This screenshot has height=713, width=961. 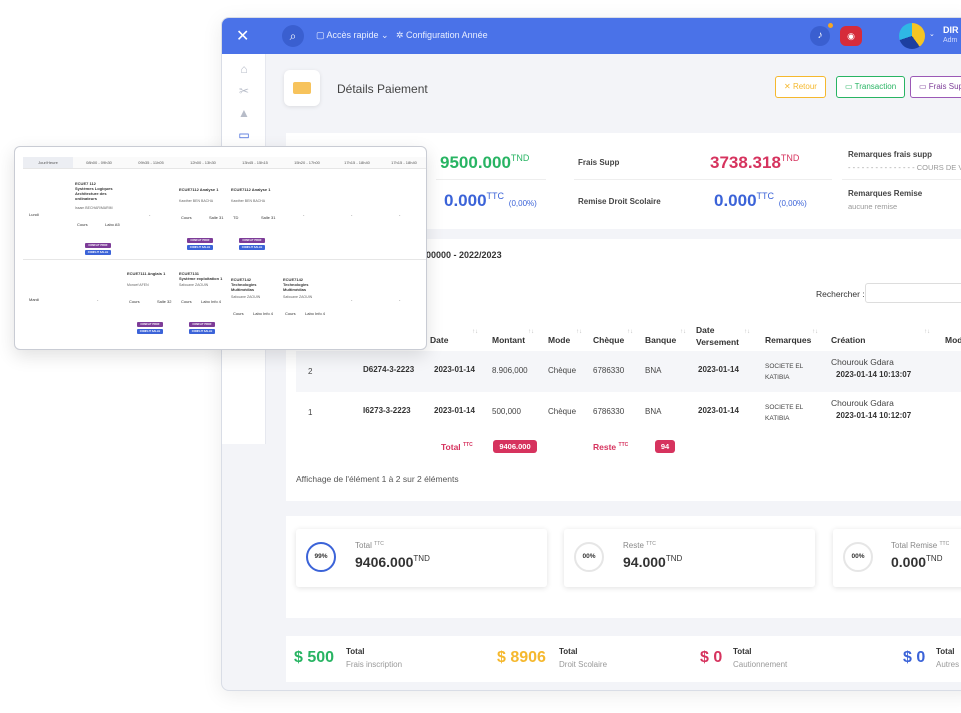 What do you see at coordinates (457, 447) in the screenshot?
I see `total-label: Total TTC` at bounding box center [457, 447].